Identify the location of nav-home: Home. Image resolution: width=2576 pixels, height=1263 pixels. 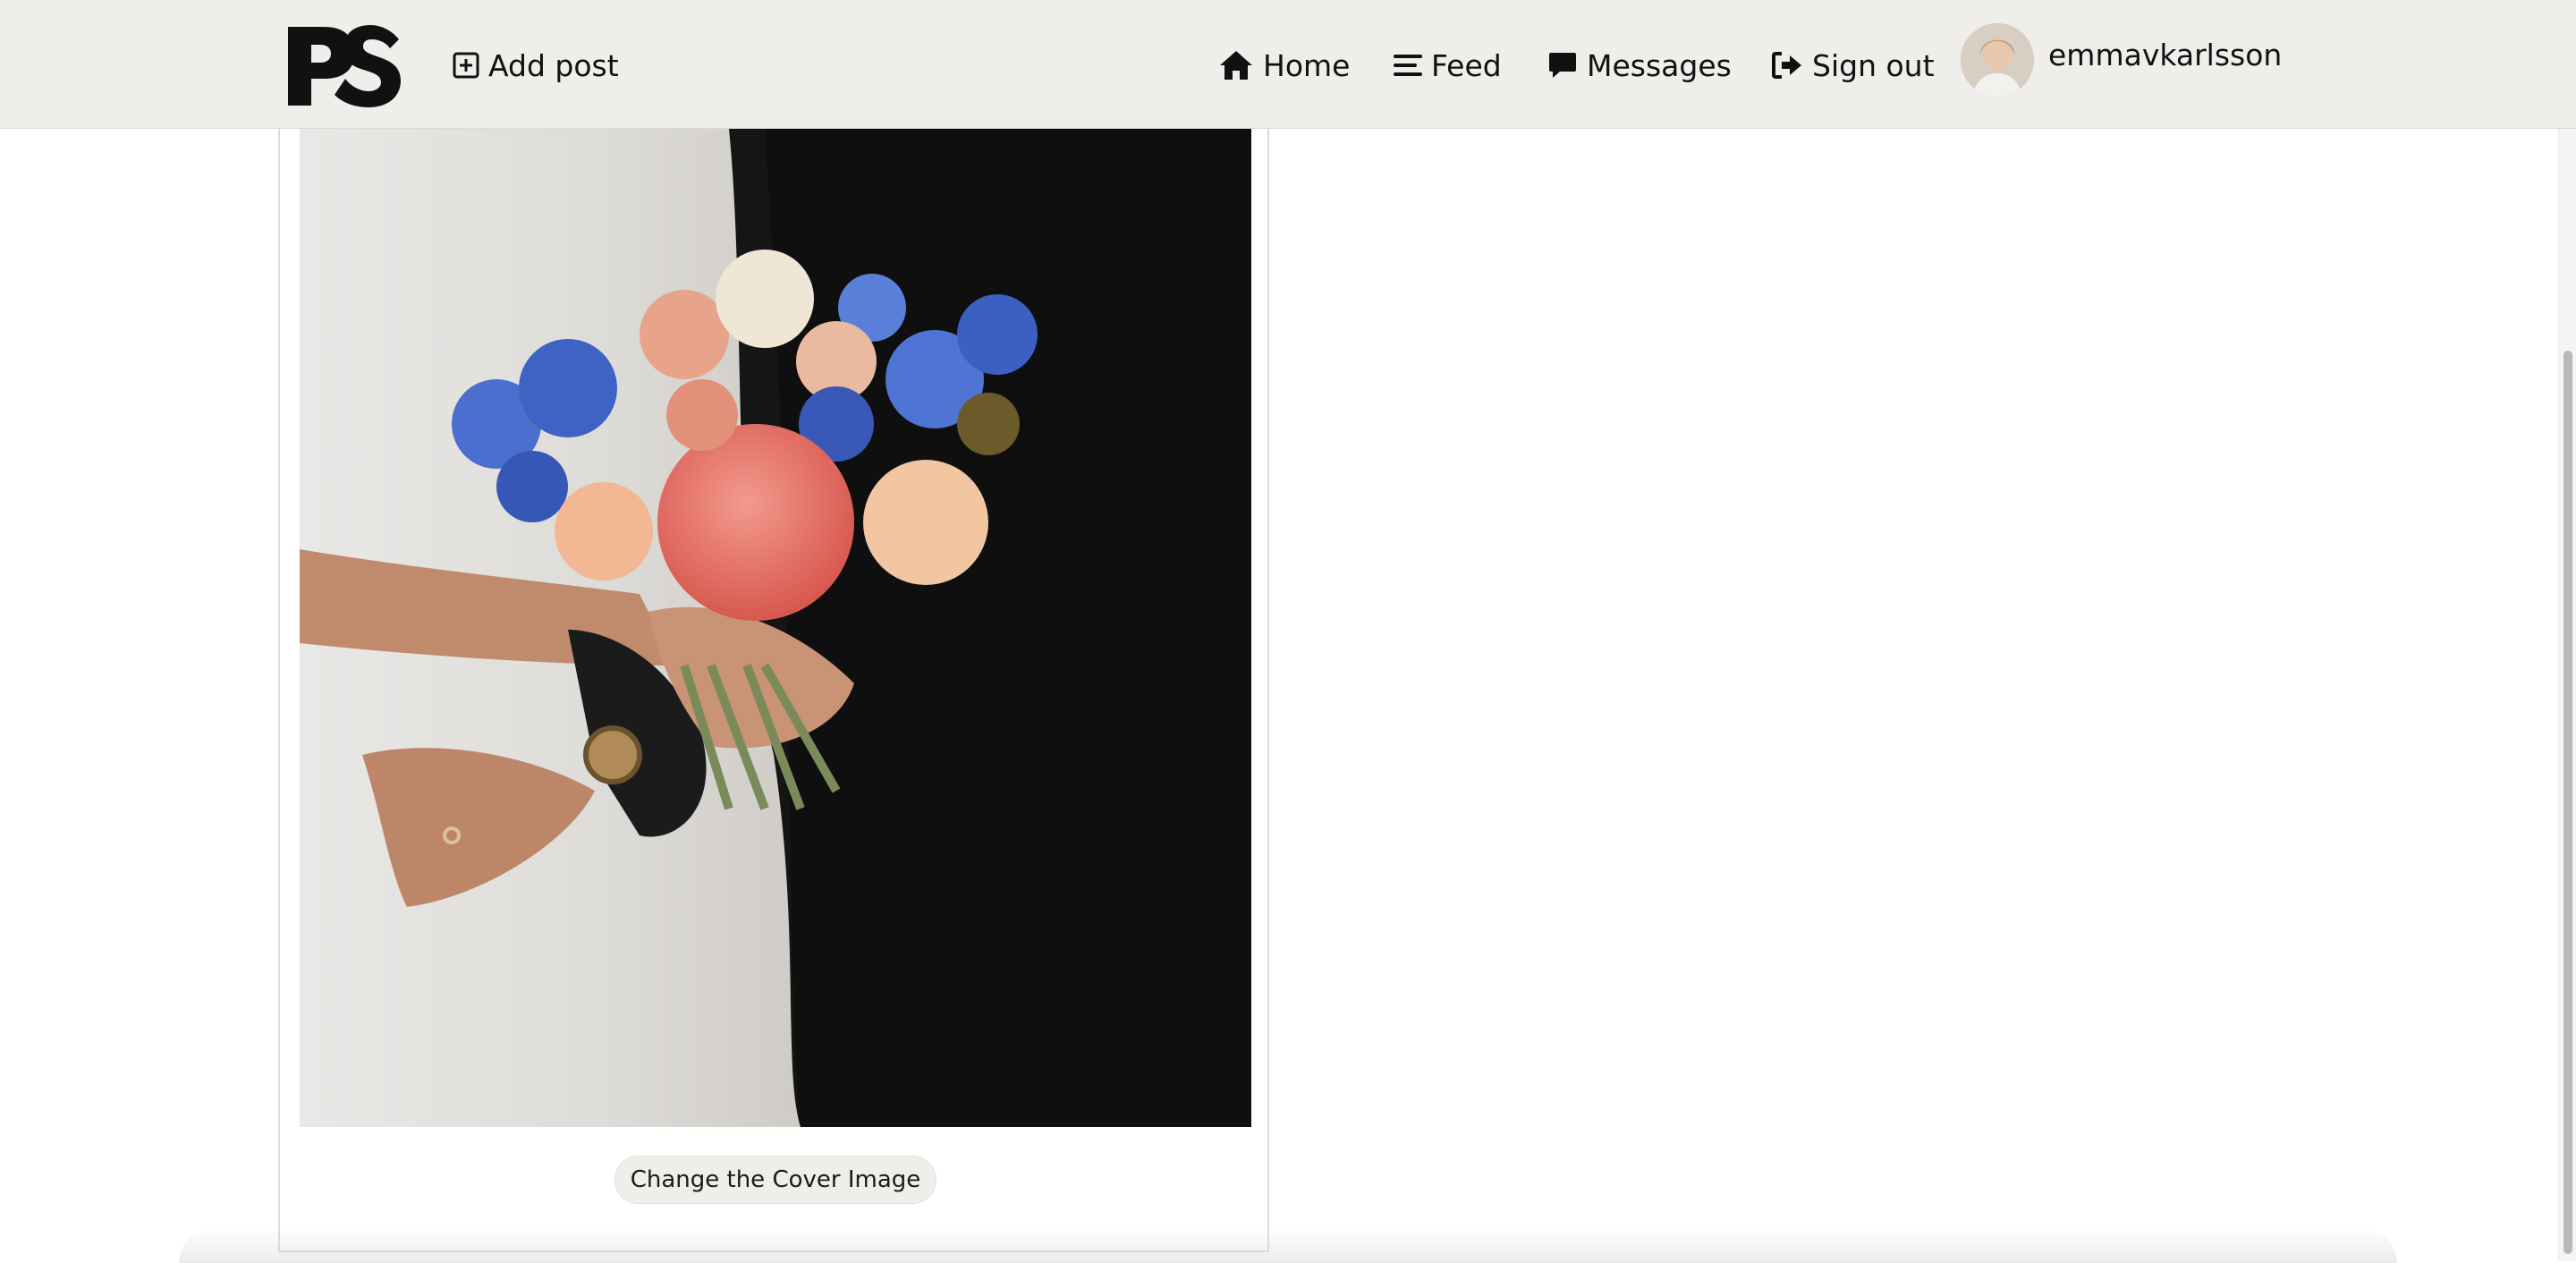
(1284, 65).